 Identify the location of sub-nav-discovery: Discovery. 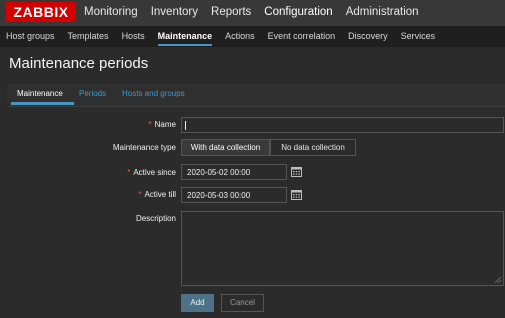
(368, 36).